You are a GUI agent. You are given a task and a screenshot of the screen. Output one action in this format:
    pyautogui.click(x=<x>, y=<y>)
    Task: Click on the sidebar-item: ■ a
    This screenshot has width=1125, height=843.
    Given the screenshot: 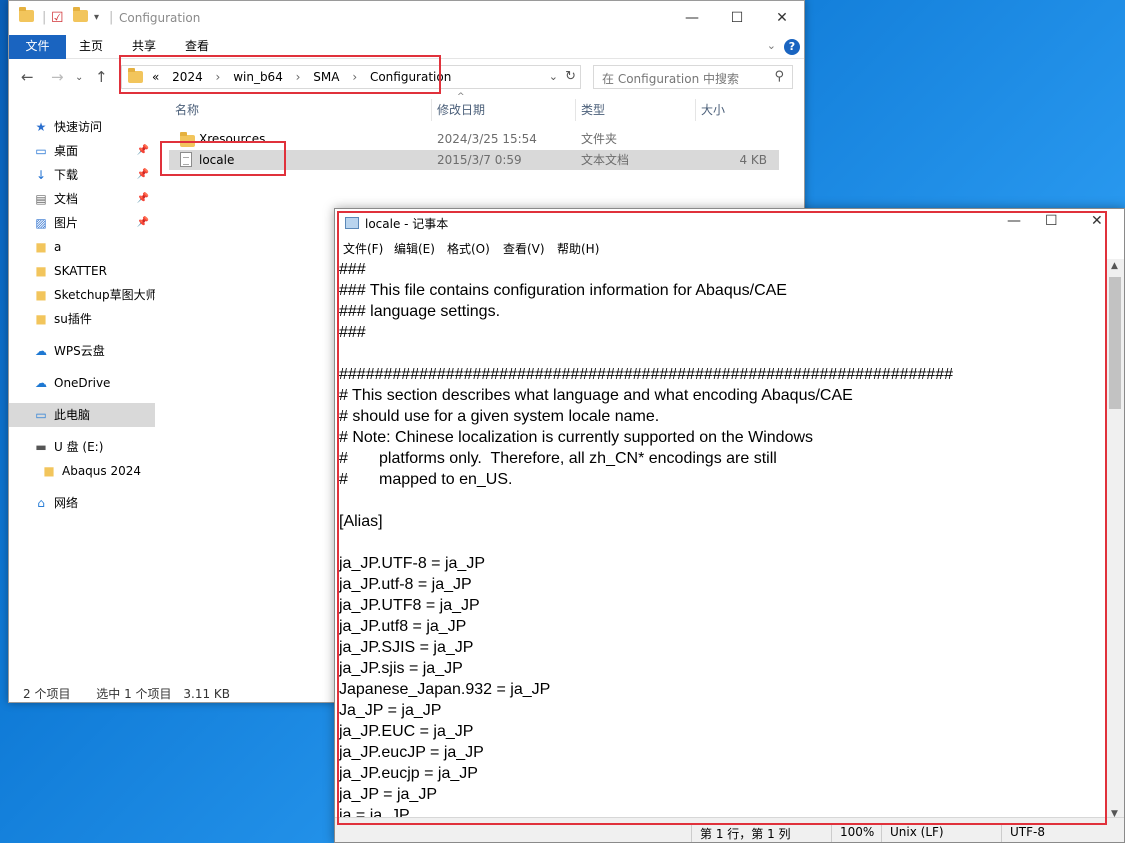 What is the action you would take?
    pyautogui.click(x=82, y=247)
    